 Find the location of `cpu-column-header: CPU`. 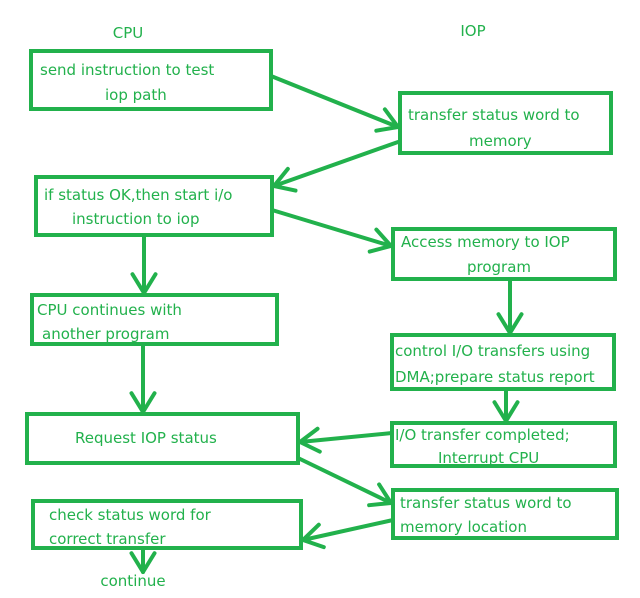

cpu-column-header: CPU is located at coordinates (128, 33).